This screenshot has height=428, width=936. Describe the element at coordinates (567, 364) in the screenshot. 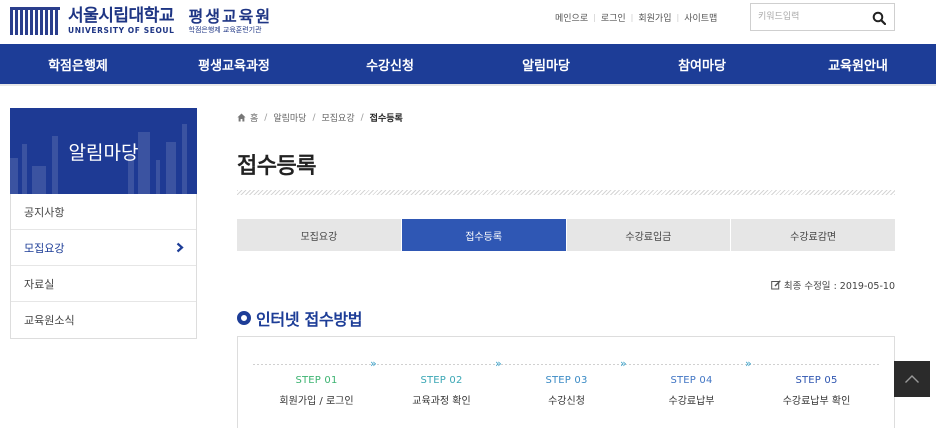

I see `steps-dotted-line` at that location.